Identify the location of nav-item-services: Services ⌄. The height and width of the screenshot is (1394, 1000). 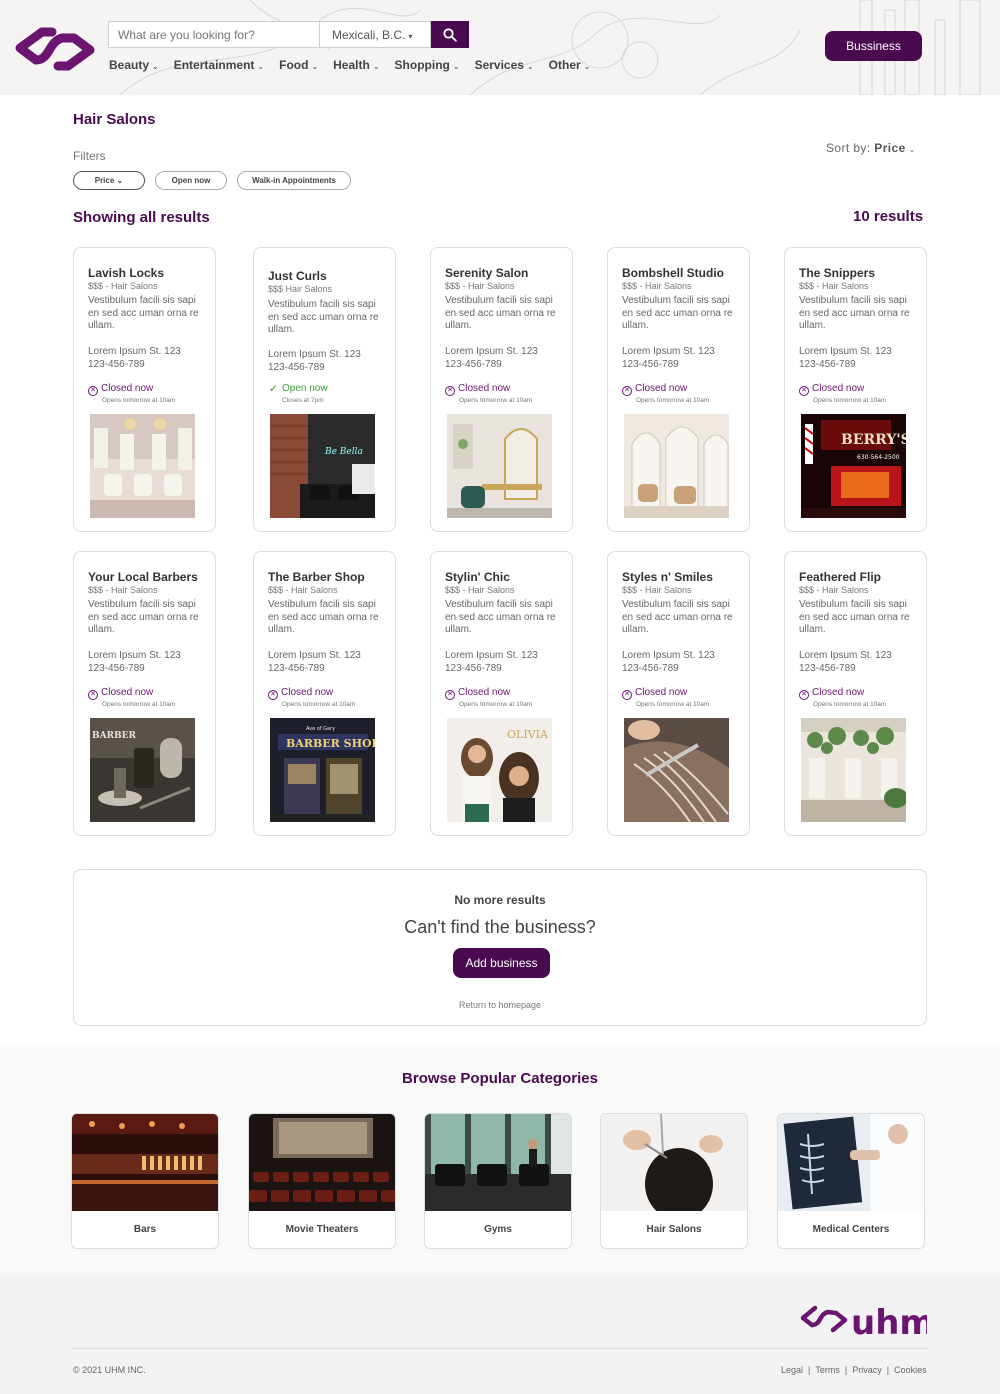
(504, 65).